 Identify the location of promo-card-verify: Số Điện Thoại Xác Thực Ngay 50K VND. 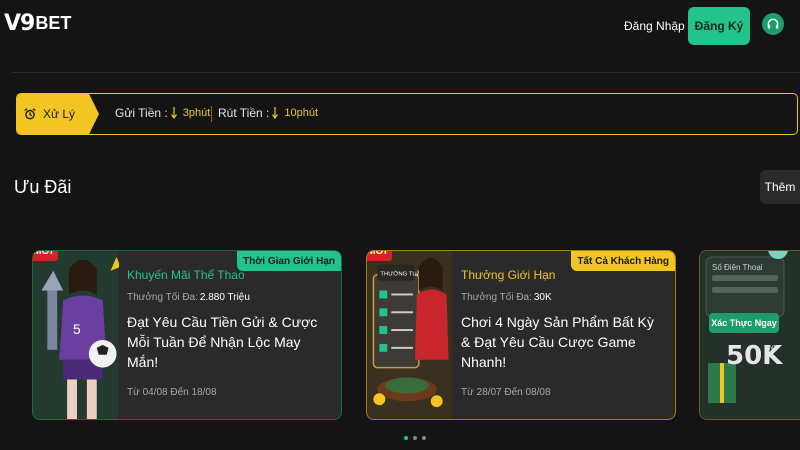
(749, 335).